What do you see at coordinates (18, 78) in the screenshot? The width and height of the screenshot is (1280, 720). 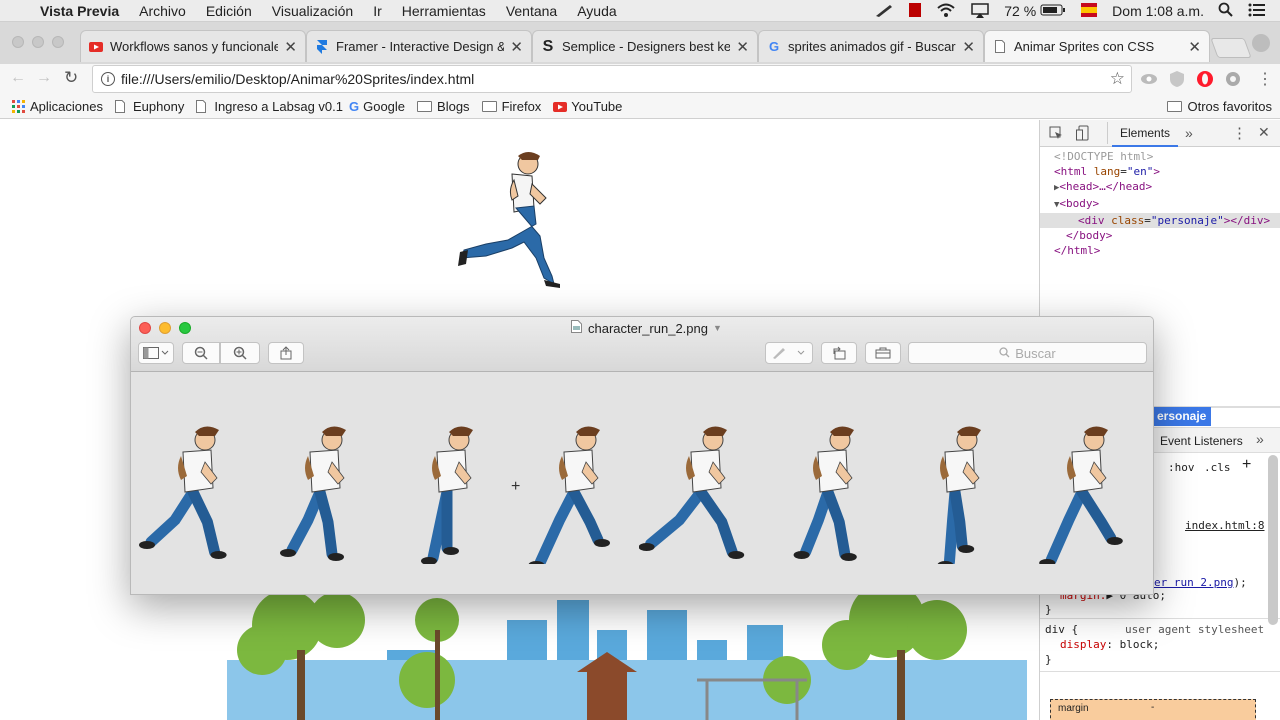 I see `back-icon: ←` at bounding box center [18, 78].